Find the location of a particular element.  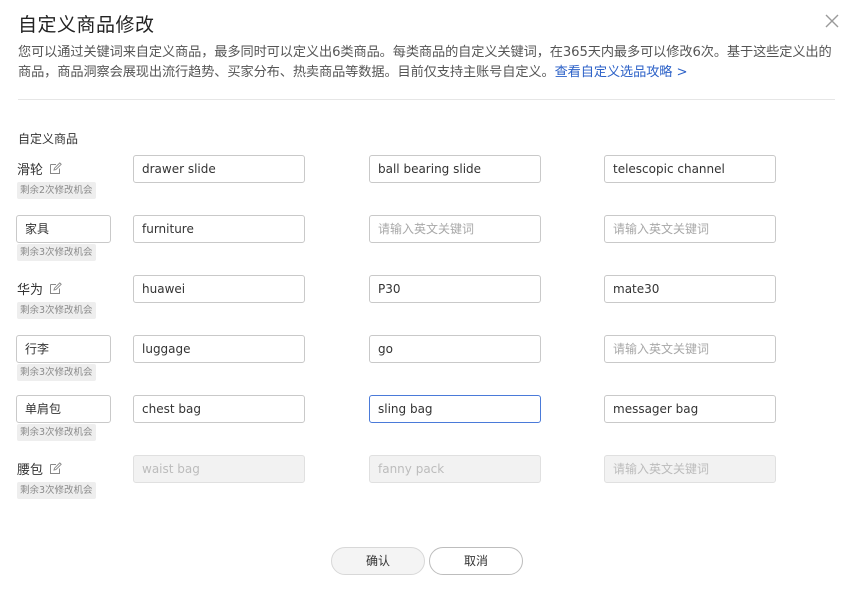

product-name: 腰包 is located at coordinates (39, 468).